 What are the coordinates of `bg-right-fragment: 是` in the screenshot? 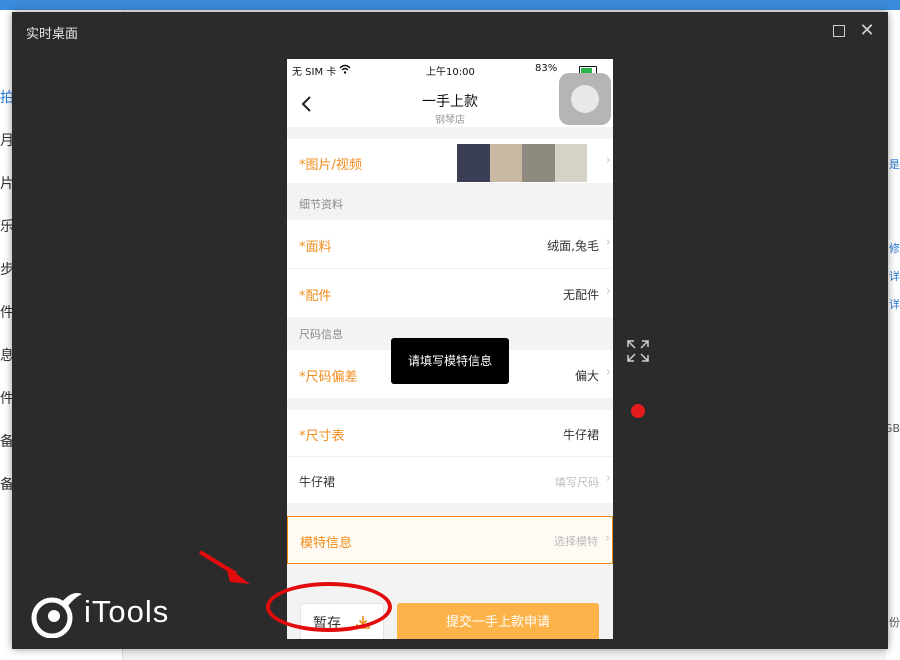 It's located at (894, 164).